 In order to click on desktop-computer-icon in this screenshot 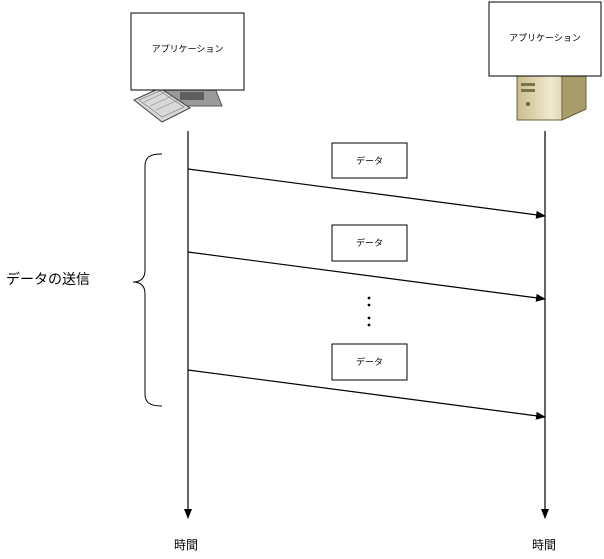, I will do `click(178, 105)`.